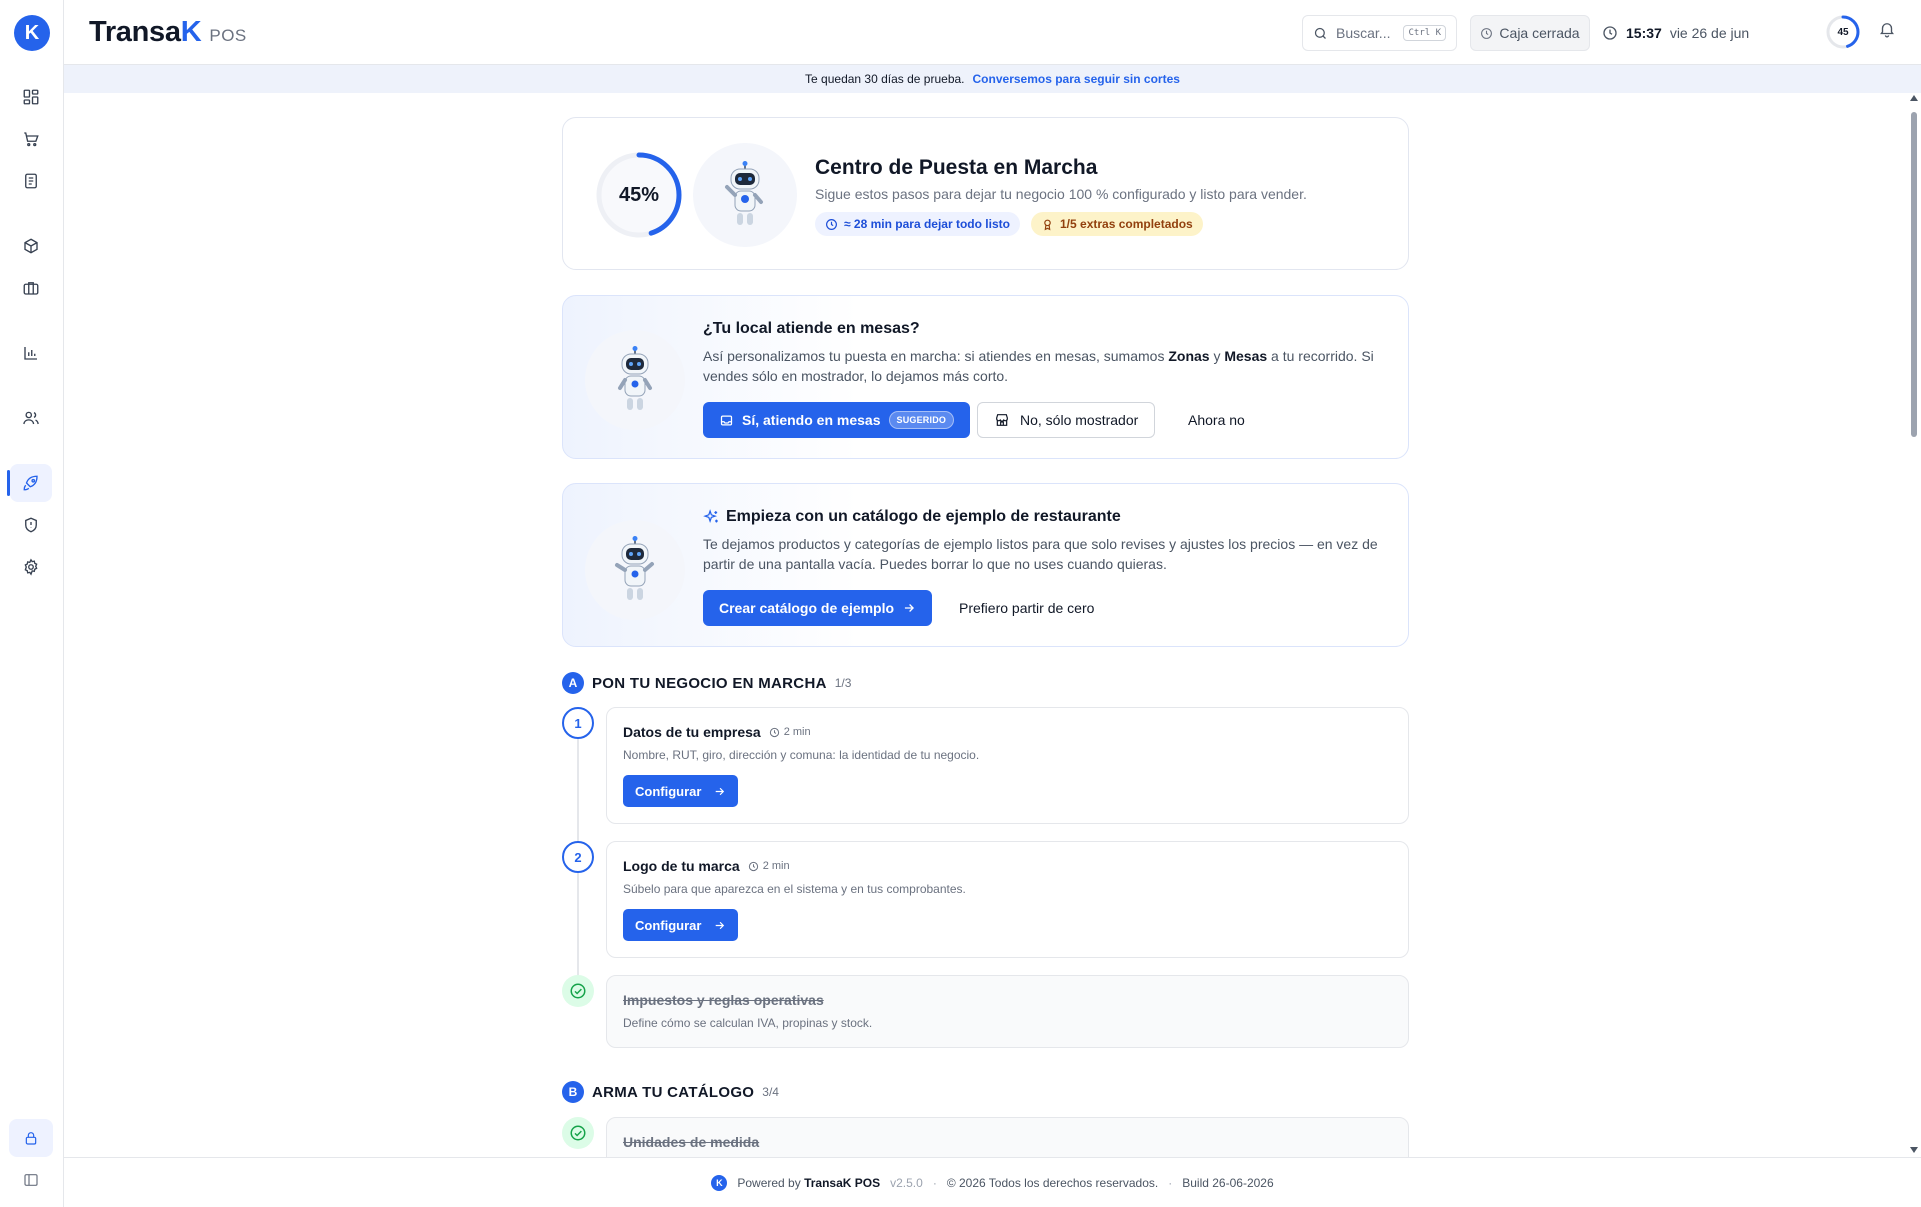 The image size is (1921, 1207). I want to click on notifications-button, so click(1887, 29).